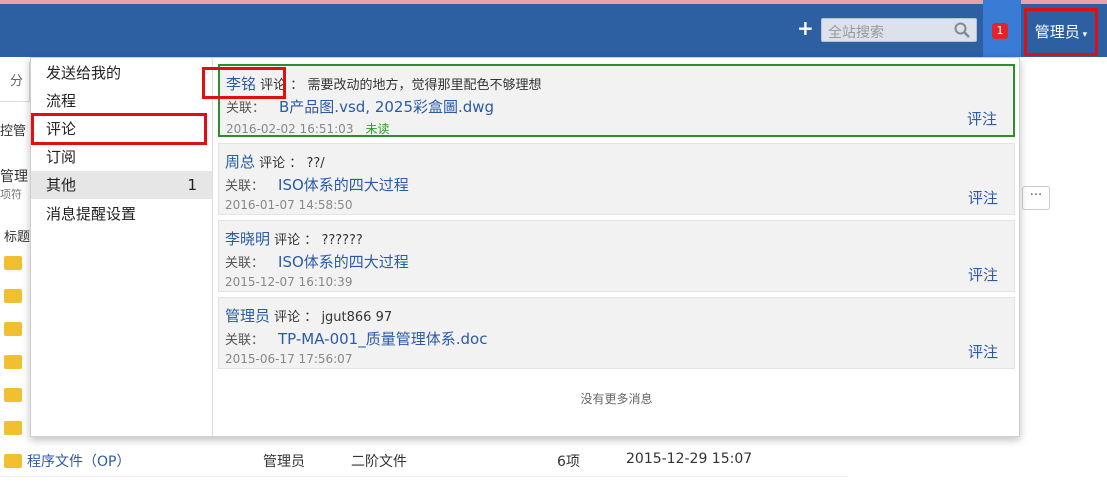  Describe the element at coordinates (247, 239) in the screenshot. I see `message-author: 李晓明` at that location.